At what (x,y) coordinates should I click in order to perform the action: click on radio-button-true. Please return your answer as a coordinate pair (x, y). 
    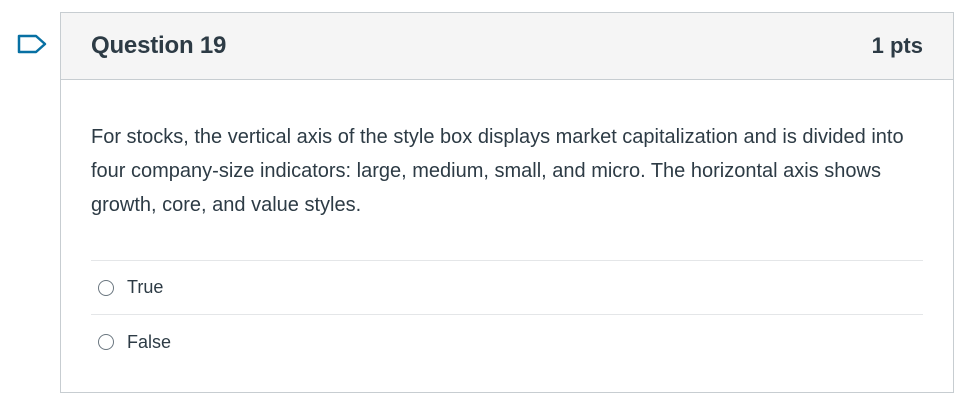
    Looking at the image, I should click on (106, 287).